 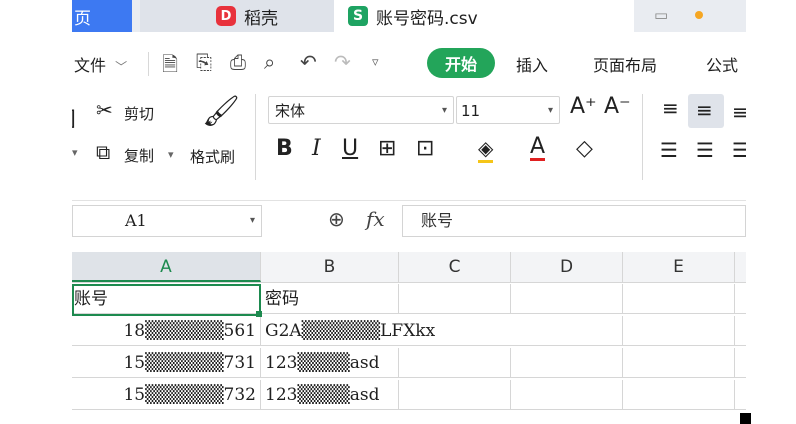 I want to click on menu-file-label: 文件, so click(x=90, y=65).